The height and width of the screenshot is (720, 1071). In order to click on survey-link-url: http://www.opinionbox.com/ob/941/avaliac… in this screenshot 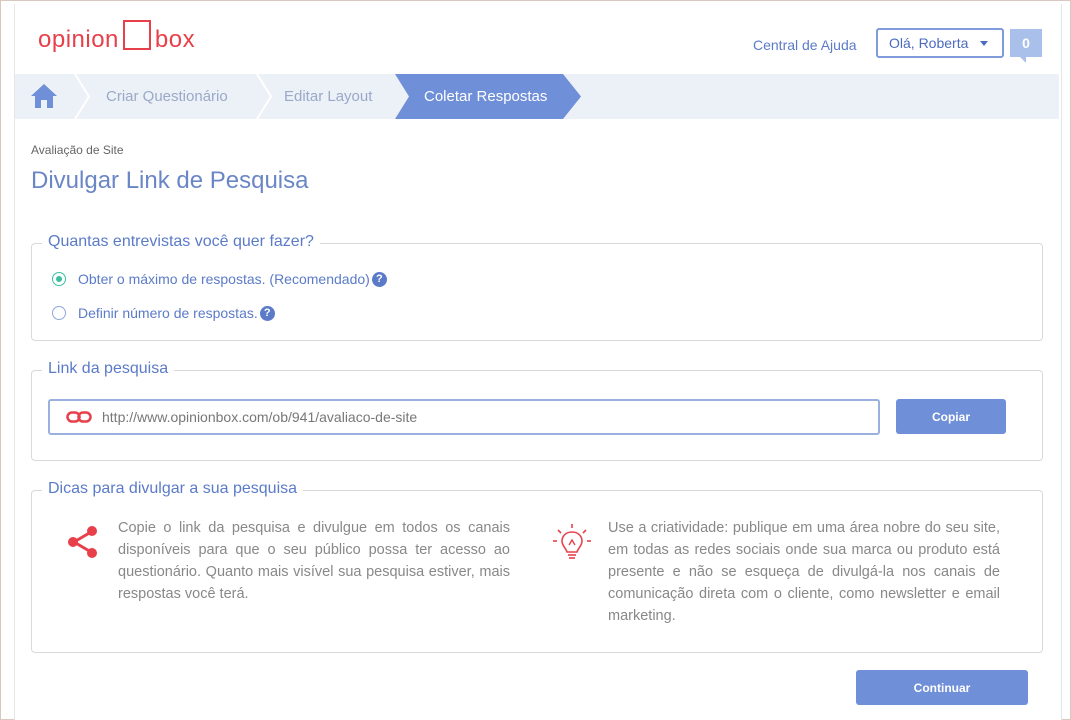, I will do `click(260, 417)`.